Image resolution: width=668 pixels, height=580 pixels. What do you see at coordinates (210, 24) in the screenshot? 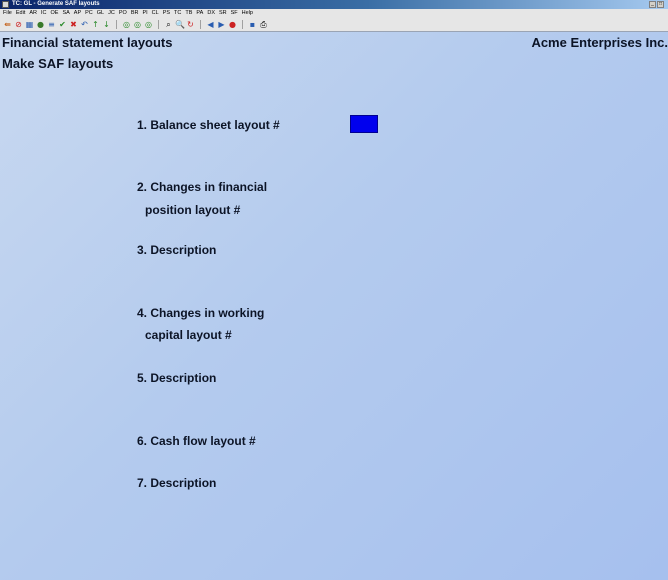
I see `previous-icon: ◀` at bounding box center [210, 24].